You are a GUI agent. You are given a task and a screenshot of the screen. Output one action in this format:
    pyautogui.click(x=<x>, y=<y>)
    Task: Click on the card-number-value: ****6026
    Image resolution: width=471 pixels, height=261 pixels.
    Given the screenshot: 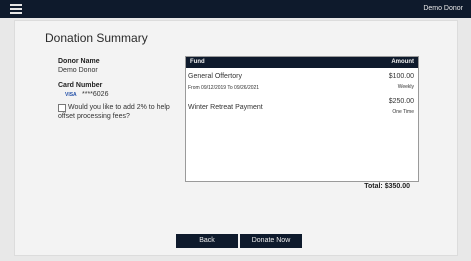 What is the action you would take?
    pyautogui.click(x=95, y=94)
    